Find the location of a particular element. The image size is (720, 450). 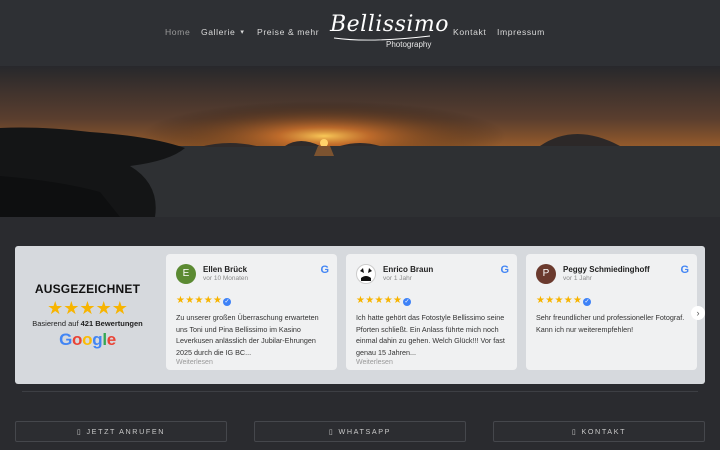

google-logo: Google is located at coordinates (87, 339).